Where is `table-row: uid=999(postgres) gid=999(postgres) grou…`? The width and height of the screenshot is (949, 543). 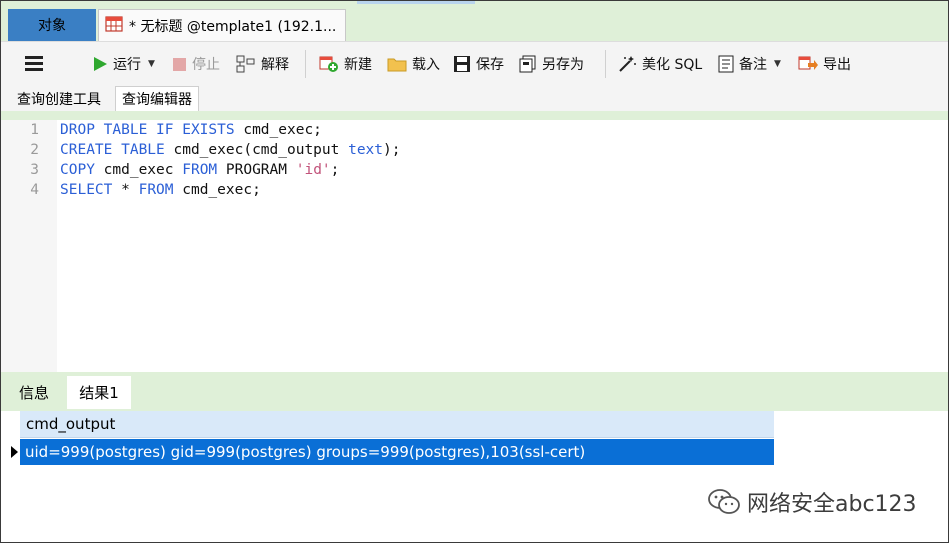
table-row: uid=999(postgres) gid=999(postgres) grou… is located at coordinates (397, 452).